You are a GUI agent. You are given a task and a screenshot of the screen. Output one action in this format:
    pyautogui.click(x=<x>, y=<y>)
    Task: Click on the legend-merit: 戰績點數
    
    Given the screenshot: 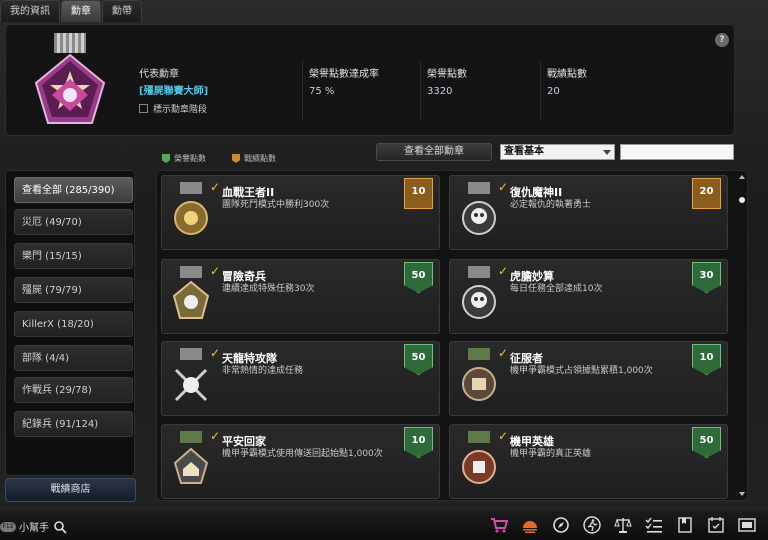 What is the action you would take?
    pyautogui.click(x=254, y=158)
    